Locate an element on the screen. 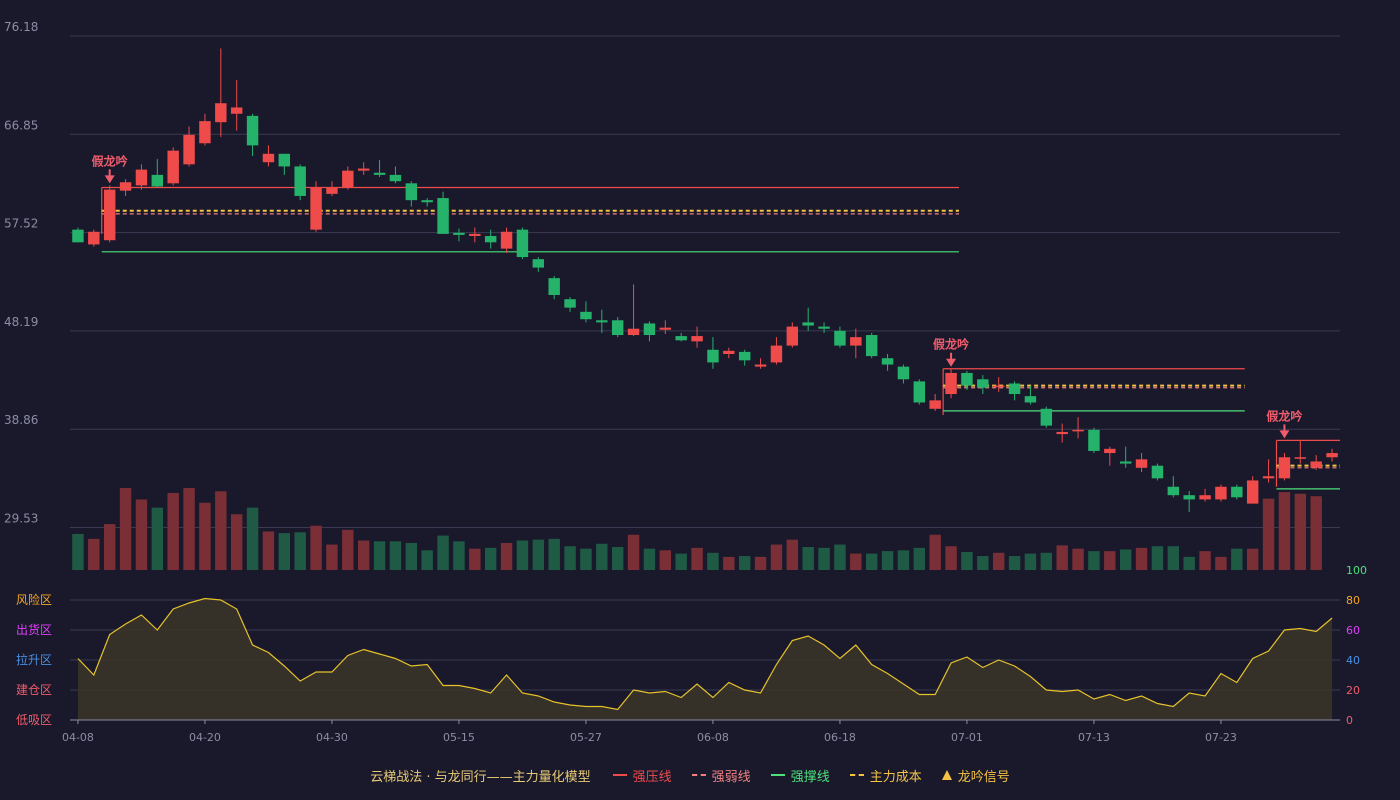  legend-item-signal: 龙吟信号 is located at coordinates (975, 775).